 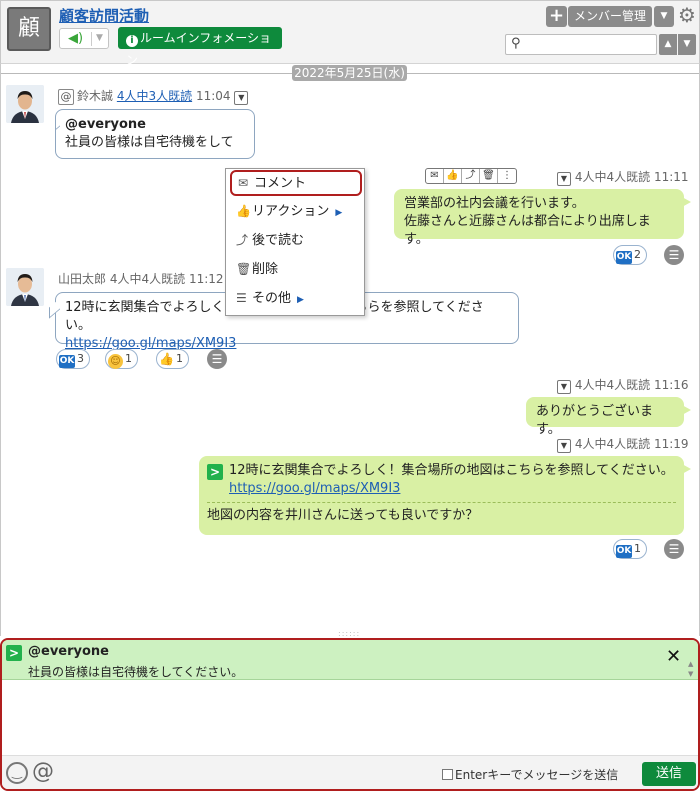 I want to click on menu-item-more: ☰ その他 ▶, so click(x=296, y=298).